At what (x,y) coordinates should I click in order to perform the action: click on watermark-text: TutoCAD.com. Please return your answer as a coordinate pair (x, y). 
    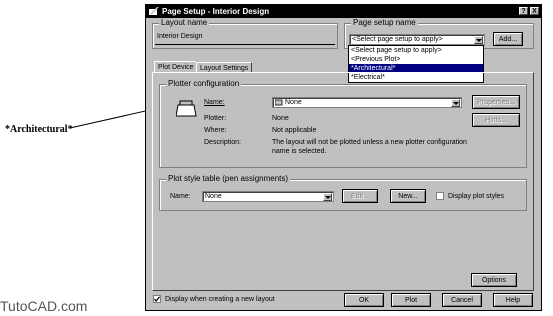
    Looking at the image, I should click on (44, 306).